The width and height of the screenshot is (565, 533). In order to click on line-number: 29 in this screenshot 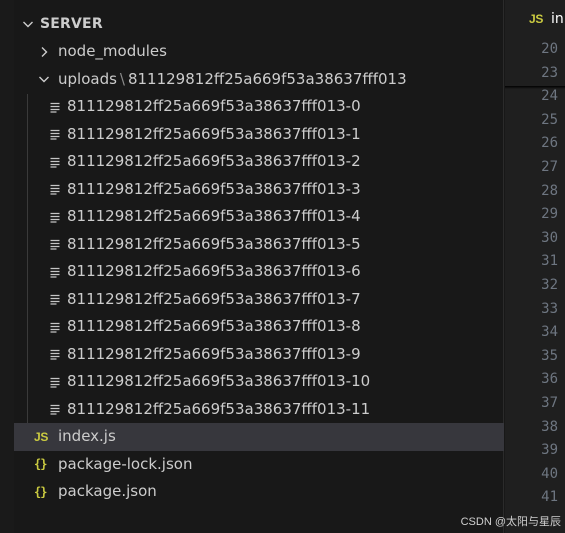, I will do `click(549, 214)`.